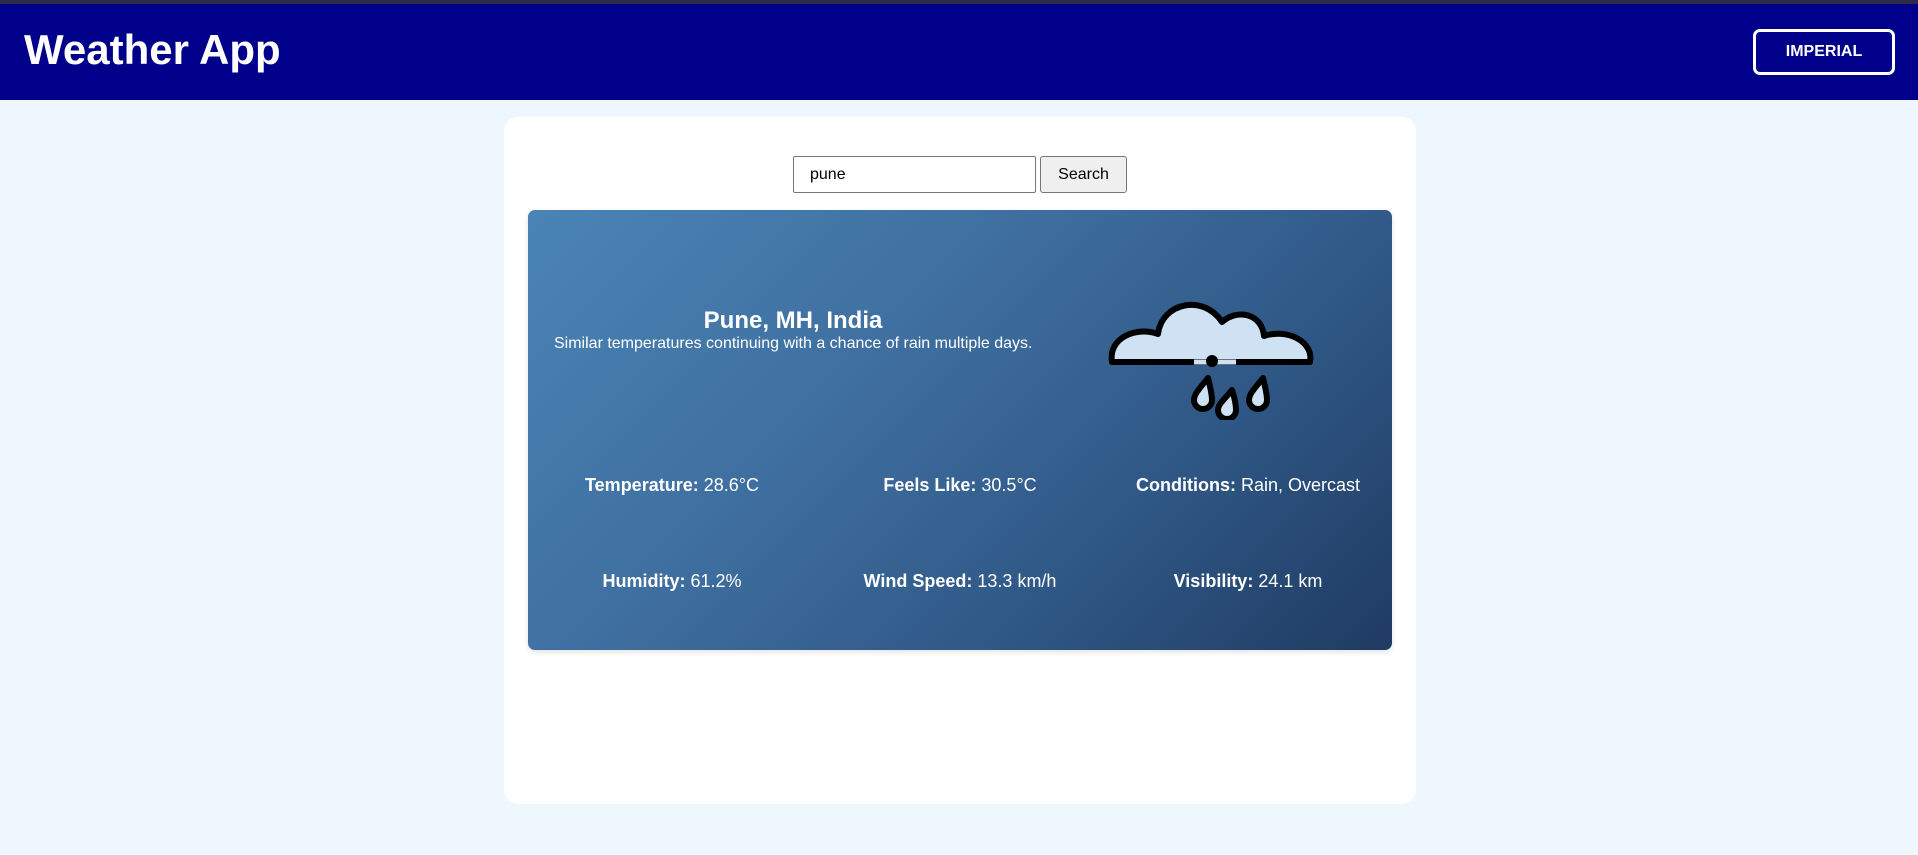 This screenshot has height=855, width=1918. What do you see at coordinates (1290, 581) in the screenshot?
I see `stat-value: 24.1 km` at bounding box center [1290, 581].